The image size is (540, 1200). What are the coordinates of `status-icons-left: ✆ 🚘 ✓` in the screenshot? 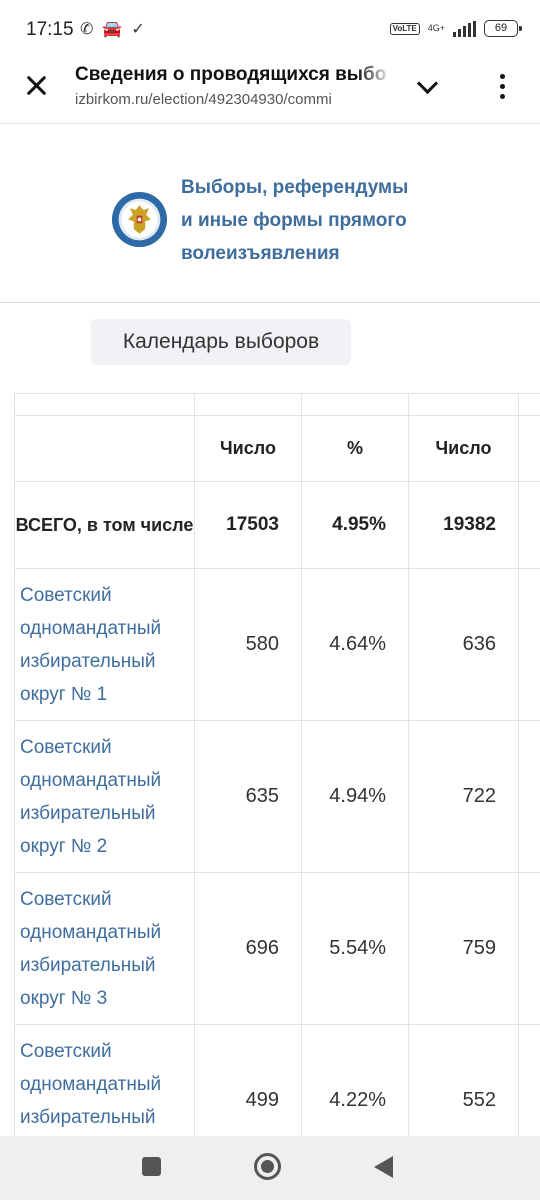 It's located at (112, 29).